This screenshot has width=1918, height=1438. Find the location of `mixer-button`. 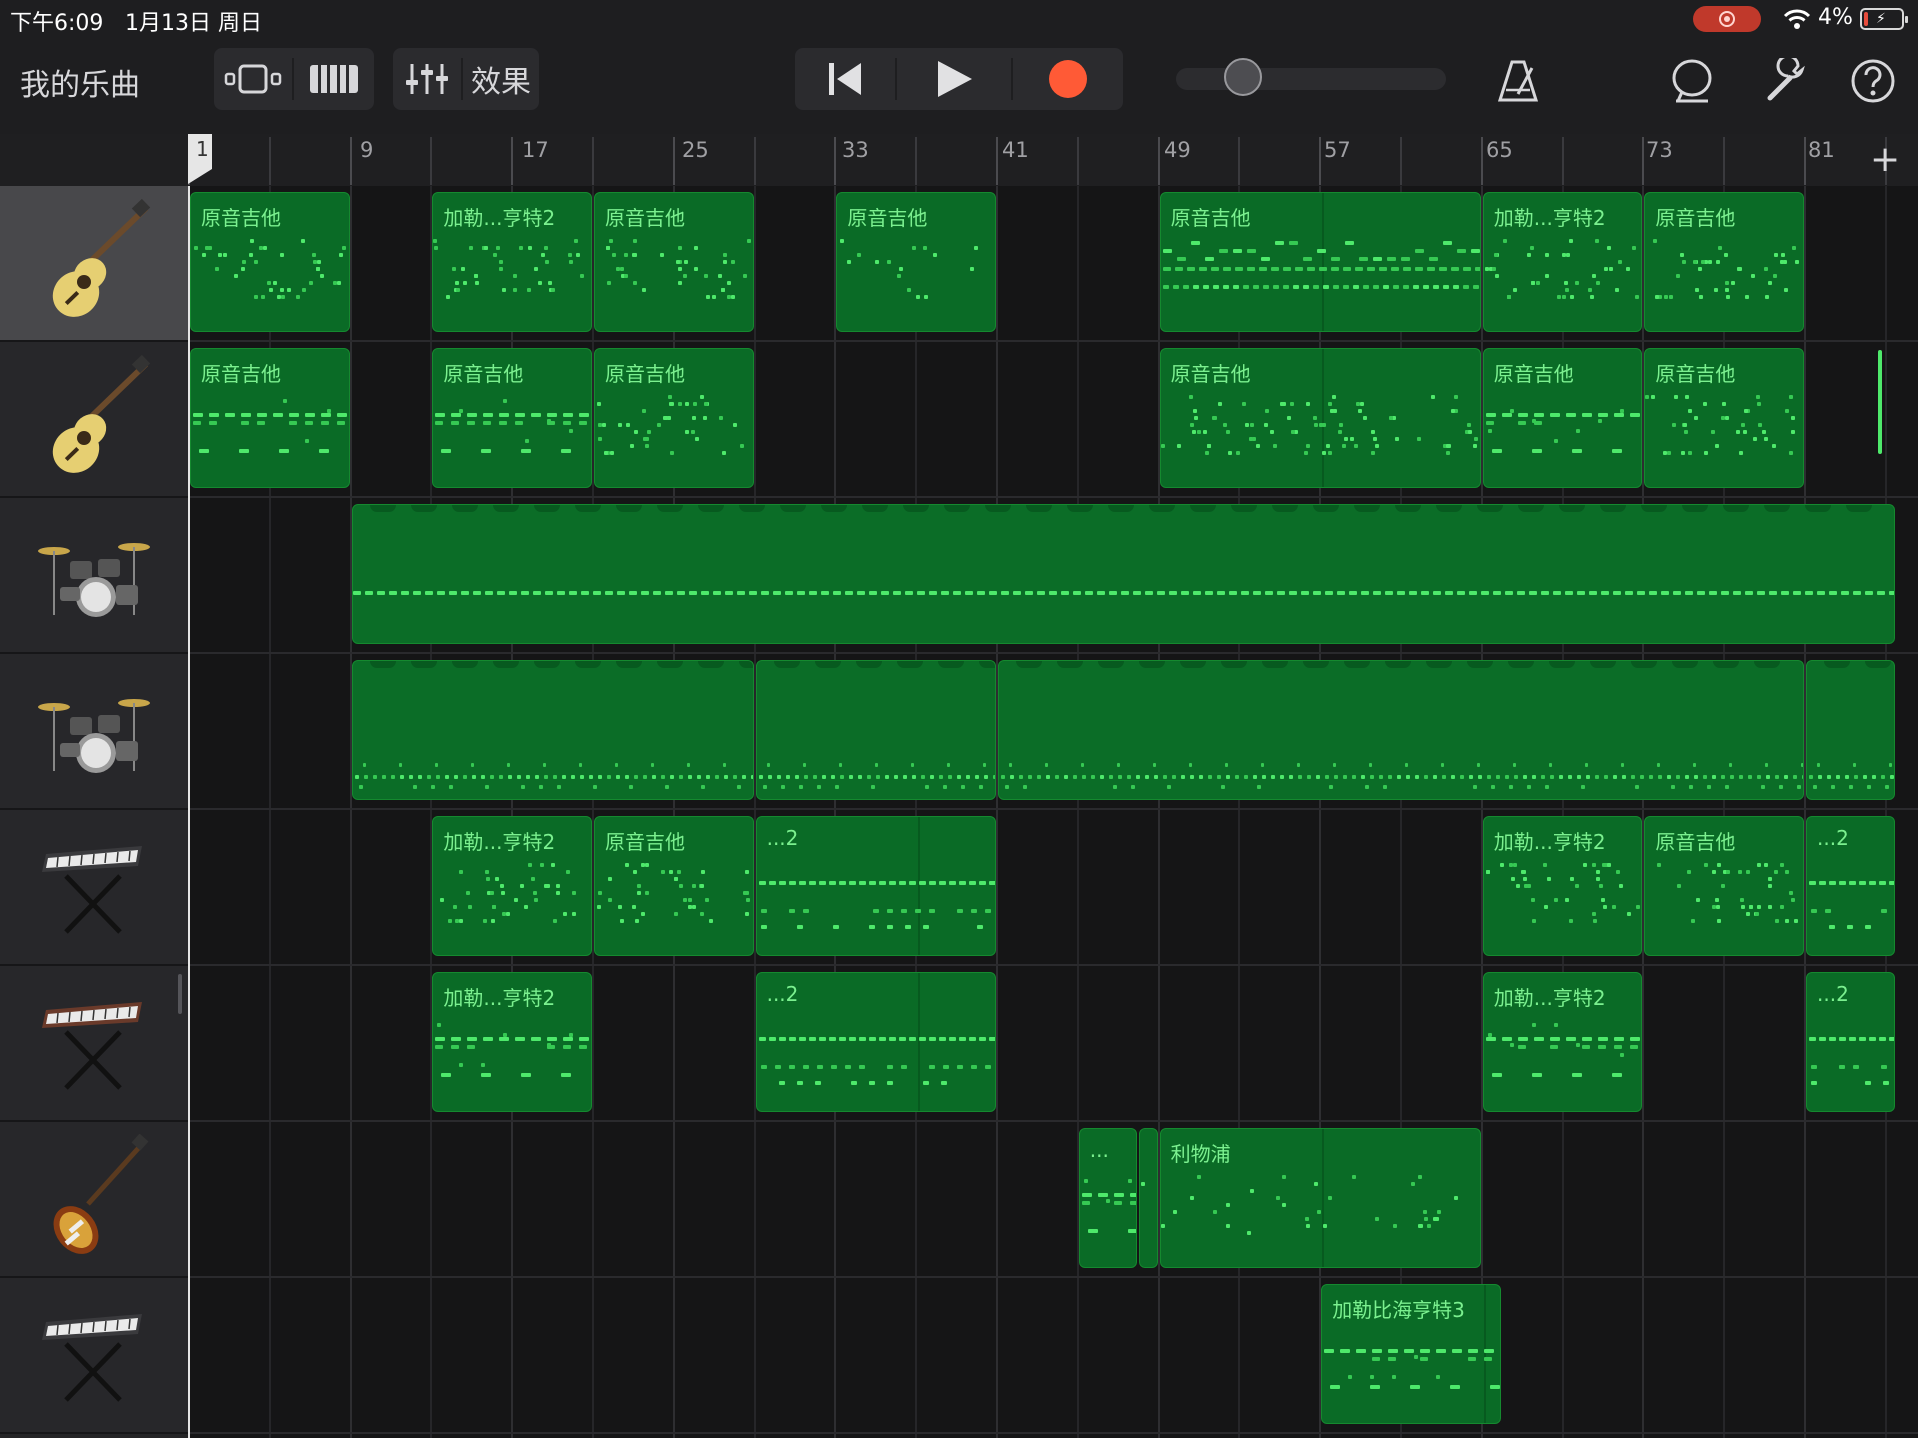

mixer-button is located at coordinates (427, 79).